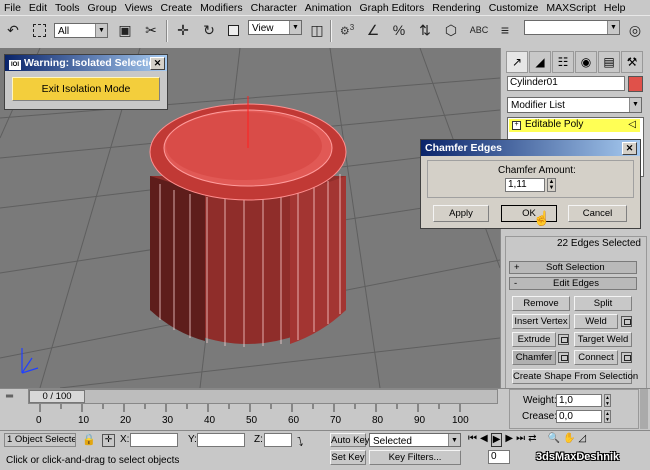  What do you see at coordinates (551, 185) in the screenshot?
I see `chamfer-amount-spinner: ▲ ▼` at bounding box center [551, 185].